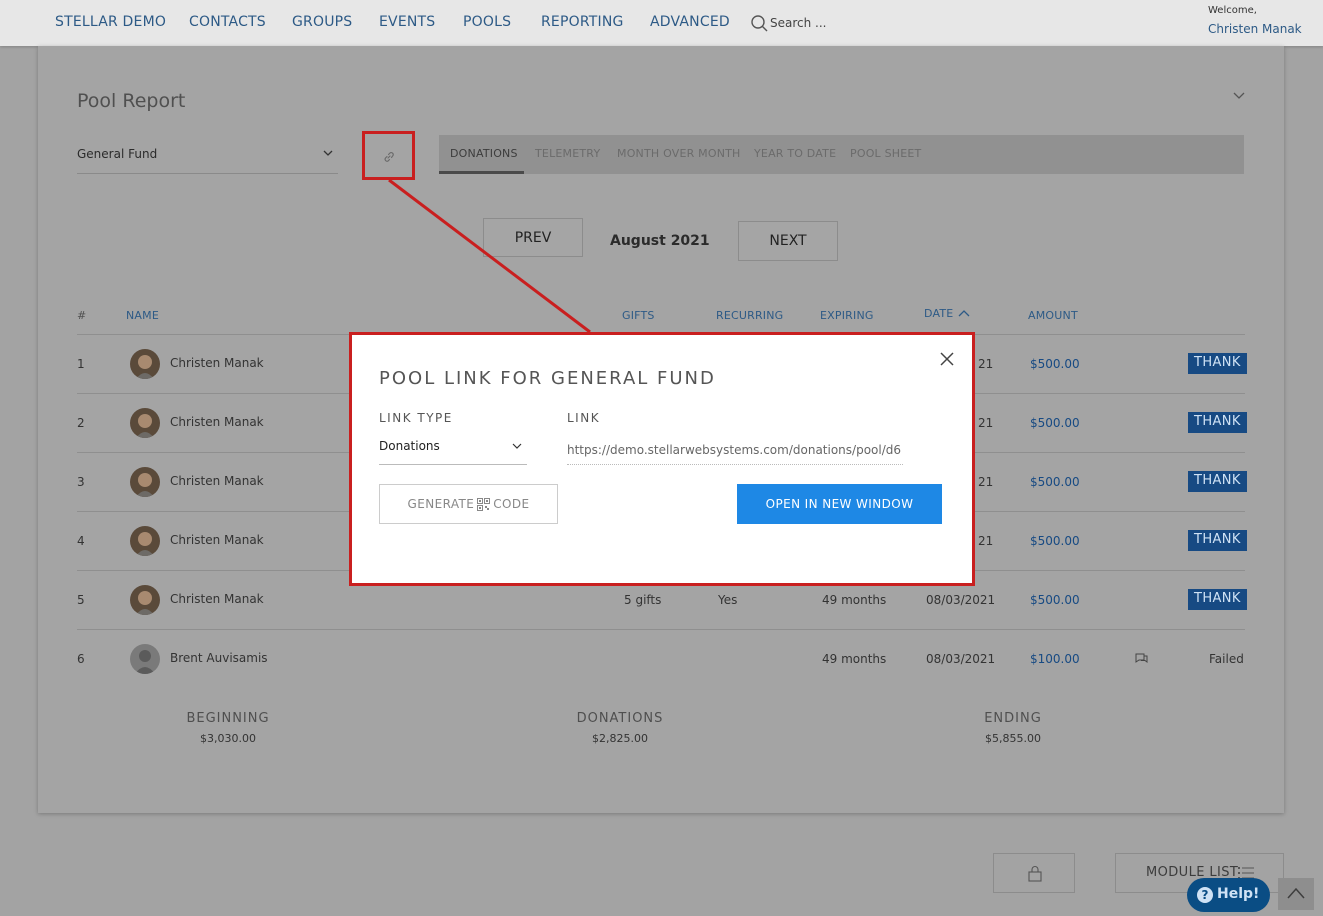 This screenshot has width=1323, height=916. What do you see at coordinates (228, 718) in the screenshot?
I see `summary-beginning-label: BEGINNING` at bounding box center [228, 718].